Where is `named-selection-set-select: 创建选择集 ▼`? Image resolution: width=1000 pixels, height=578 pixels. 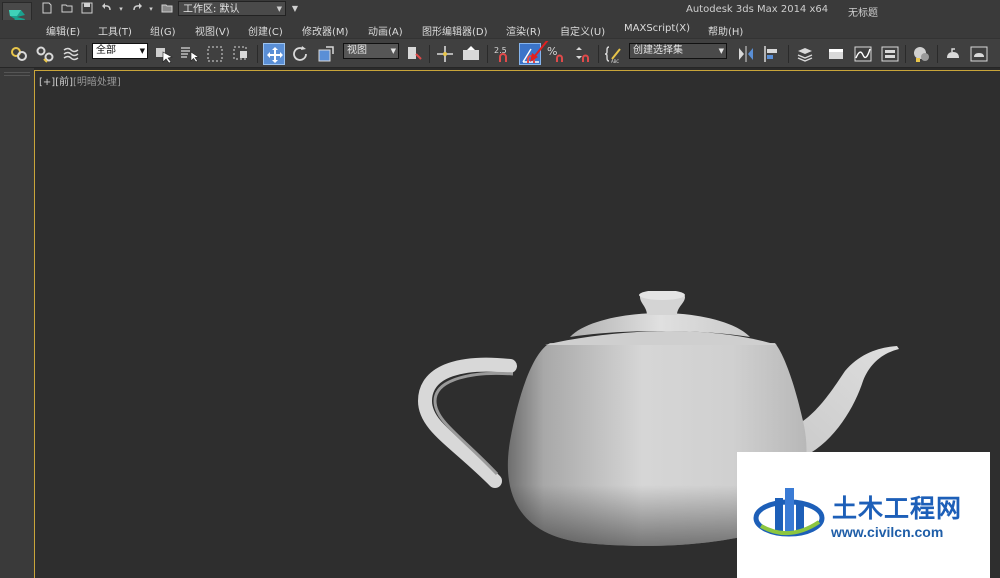
named-selection-set-select: 创建选择集 ▼ is located at coordinates (678, 51).